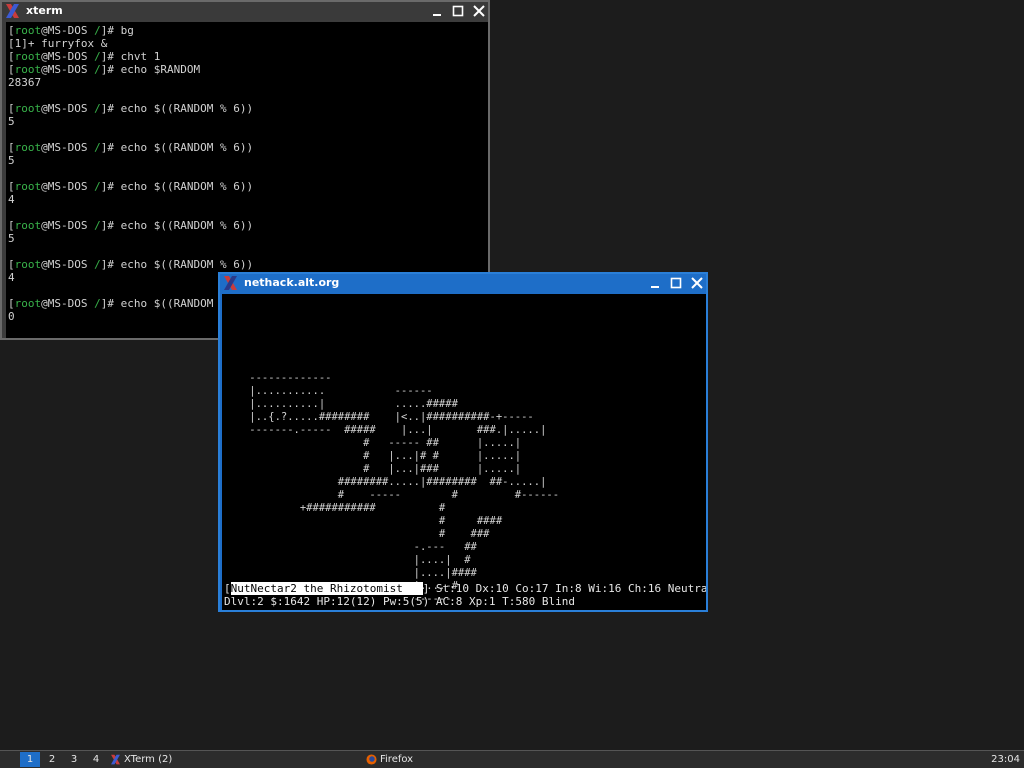  What do you see at coordinates (292, 282) in the screenshot?
I see `nethack-title: nethack.alt.org` at bounding box center [292, 282].